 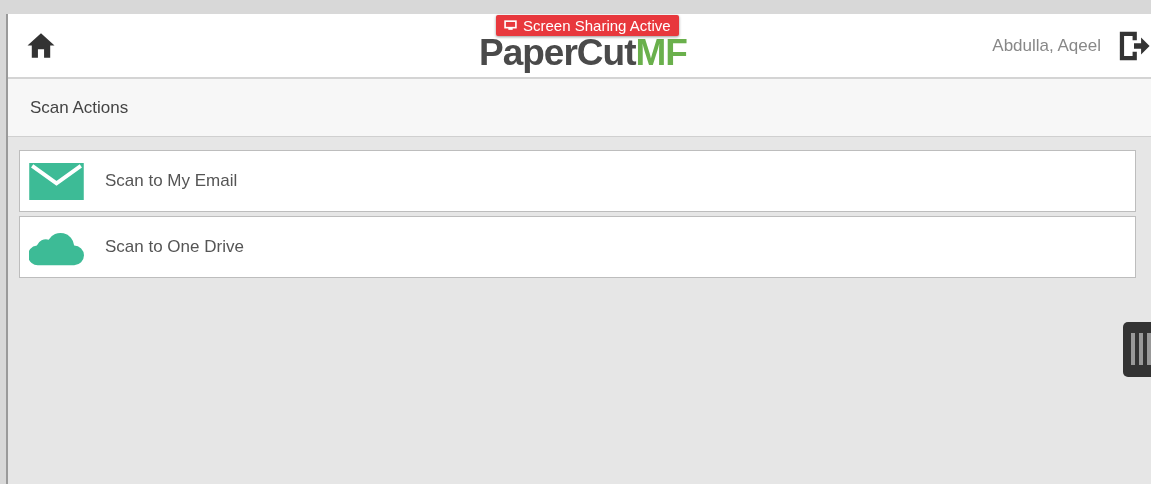 I want to click on user-name: Abdulla, Aqeel, so click(x=1046, y=45).